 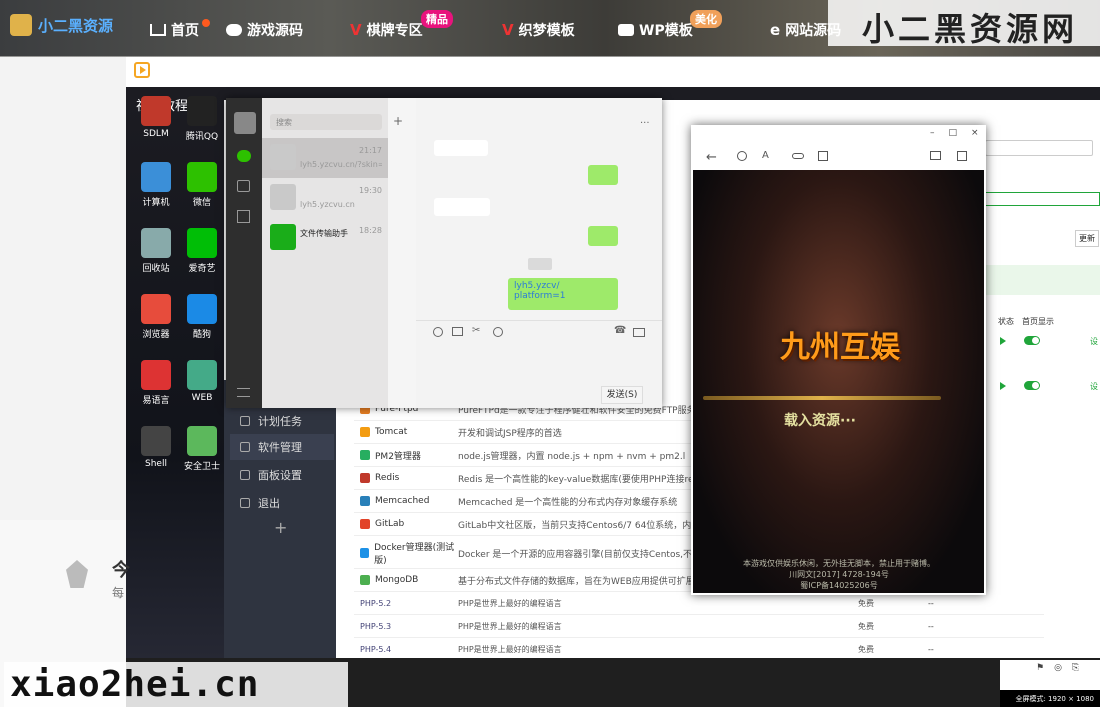 I want to click on nav-chess: V 棋牌专区, so click(x=386, y=30).